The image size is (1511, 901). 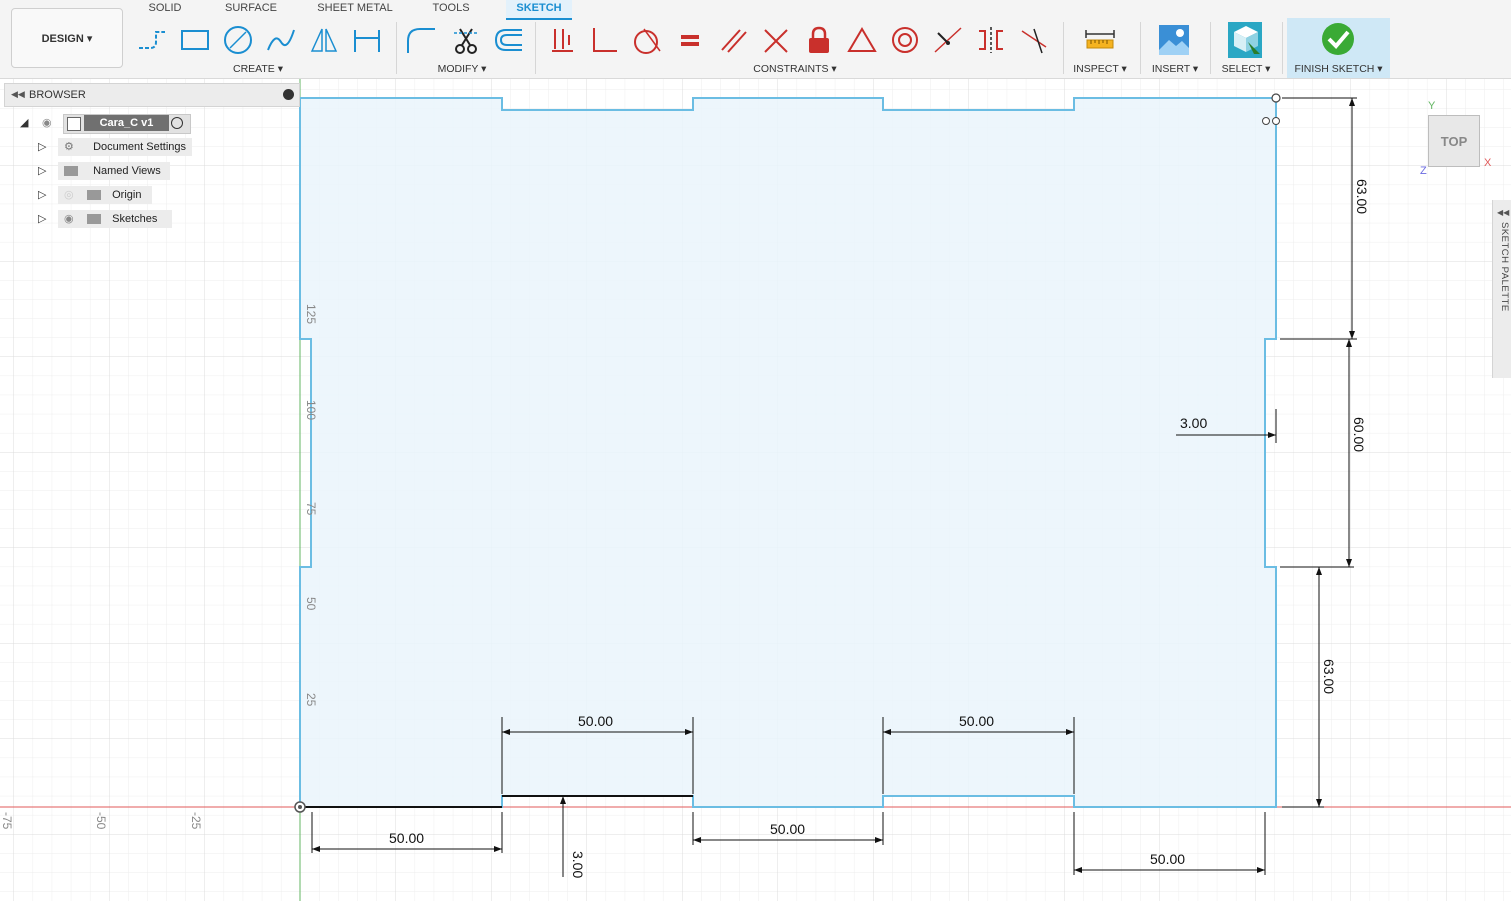 What do you see at coordinates (127, 171) in the screenshot?
I see `browser-item-label: Named Views` at bounding box center [127, 171].